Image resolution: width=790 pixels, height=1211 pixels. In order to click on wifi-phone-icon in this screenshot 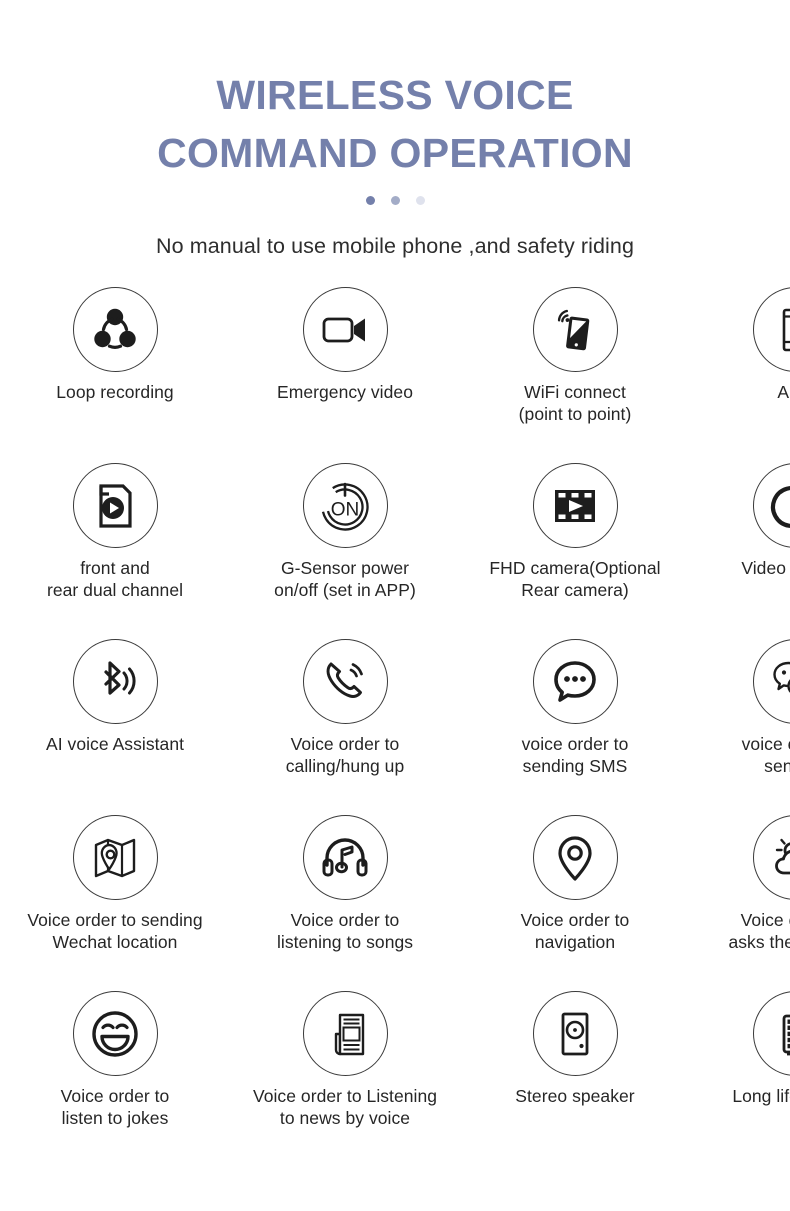, I will do `click(575, 330)`.